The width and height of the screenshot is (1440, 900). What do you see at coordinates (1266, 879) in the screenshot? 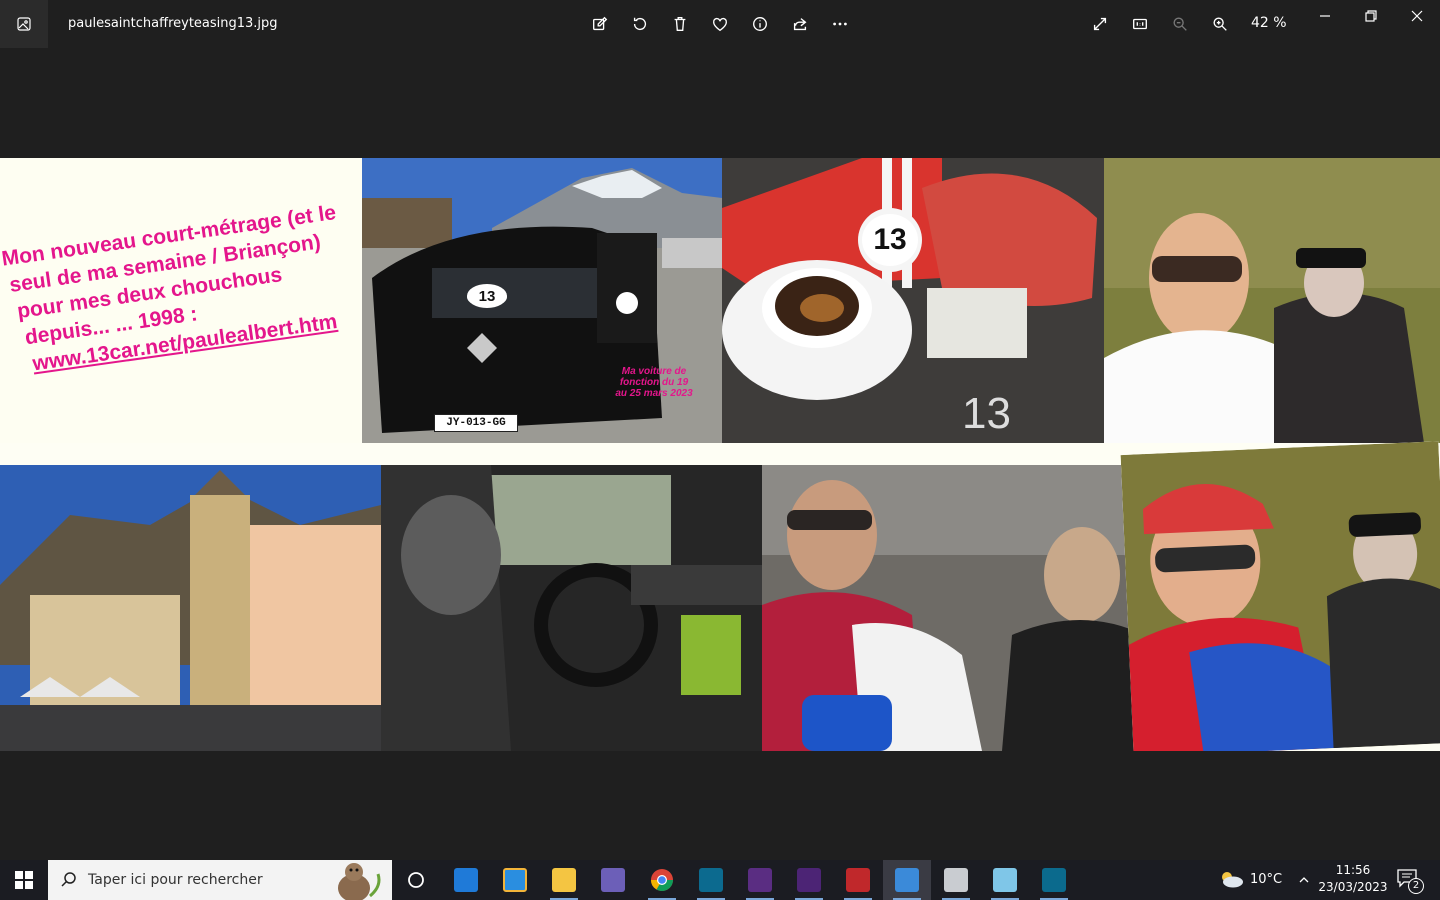
I see `temperature: 10°C` at bounding box center [1266, 879].